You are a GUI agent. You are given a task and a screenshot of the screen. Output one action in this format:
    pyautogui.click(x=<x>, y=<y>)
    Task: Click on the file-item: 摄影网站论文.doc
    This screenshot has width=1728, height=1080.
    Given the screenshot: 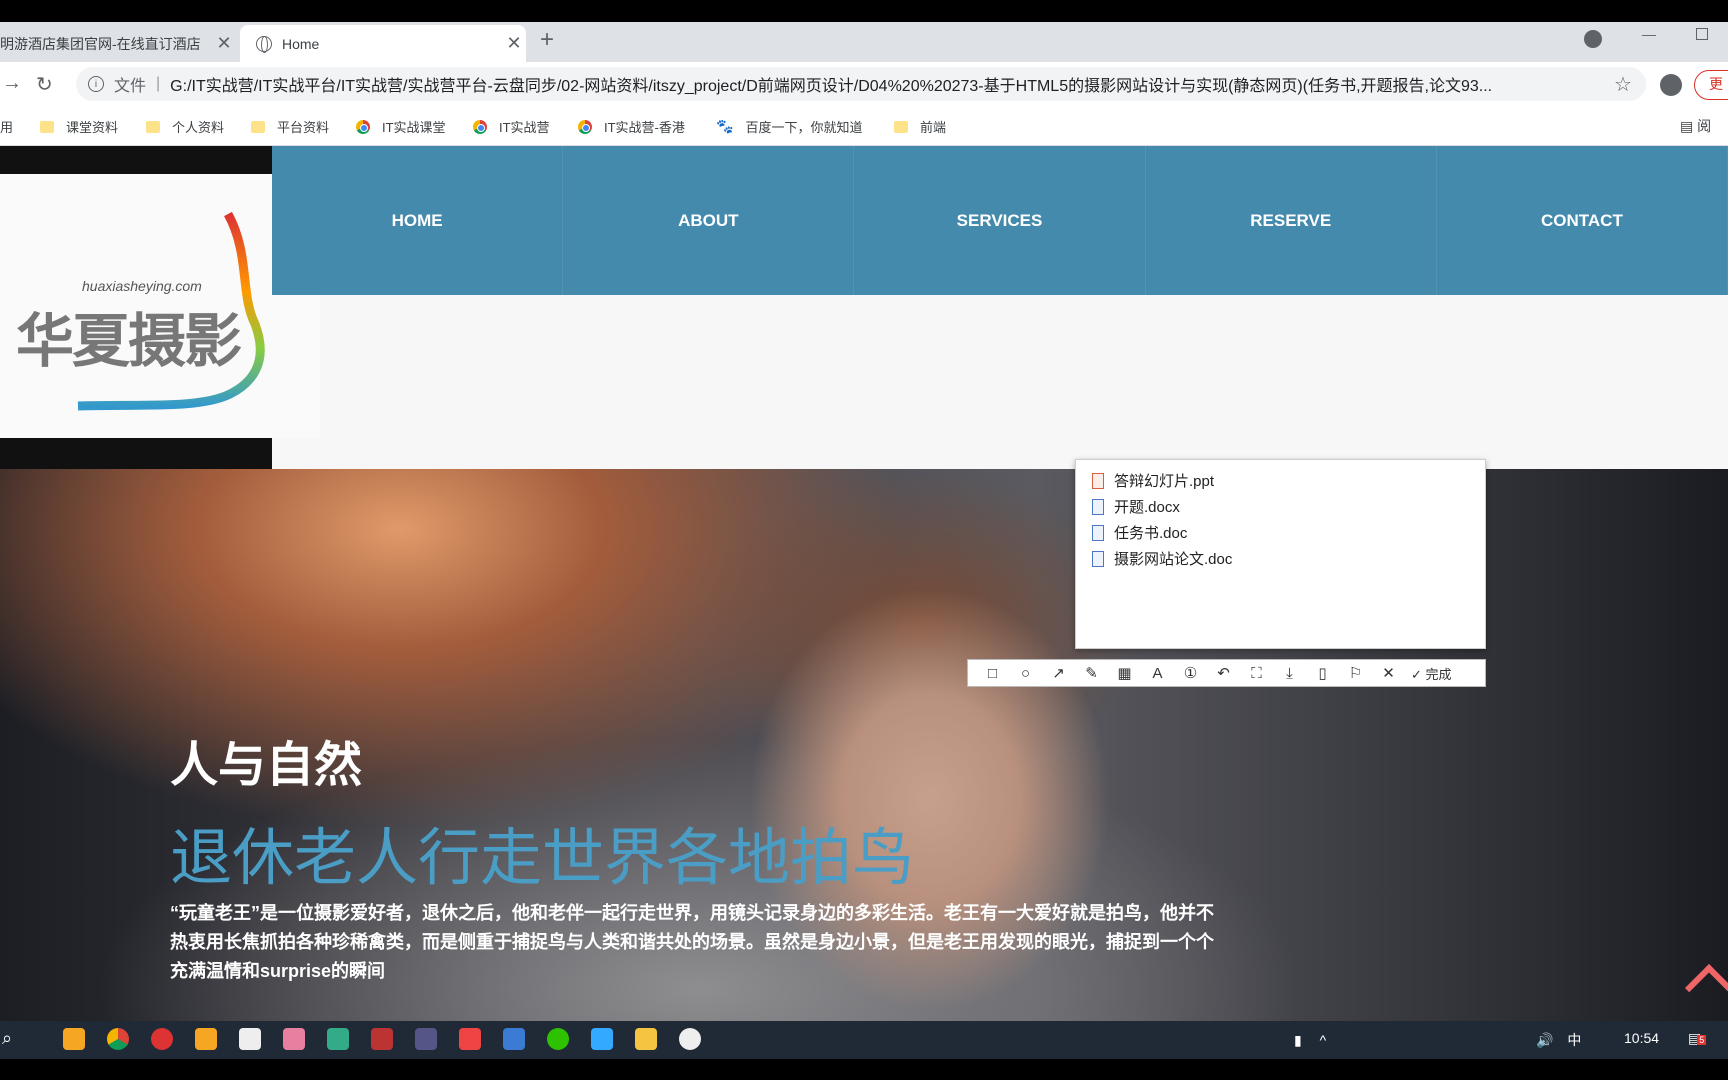 What is the action you would take?
    pyautogui.click(x=1162, y=558)
    